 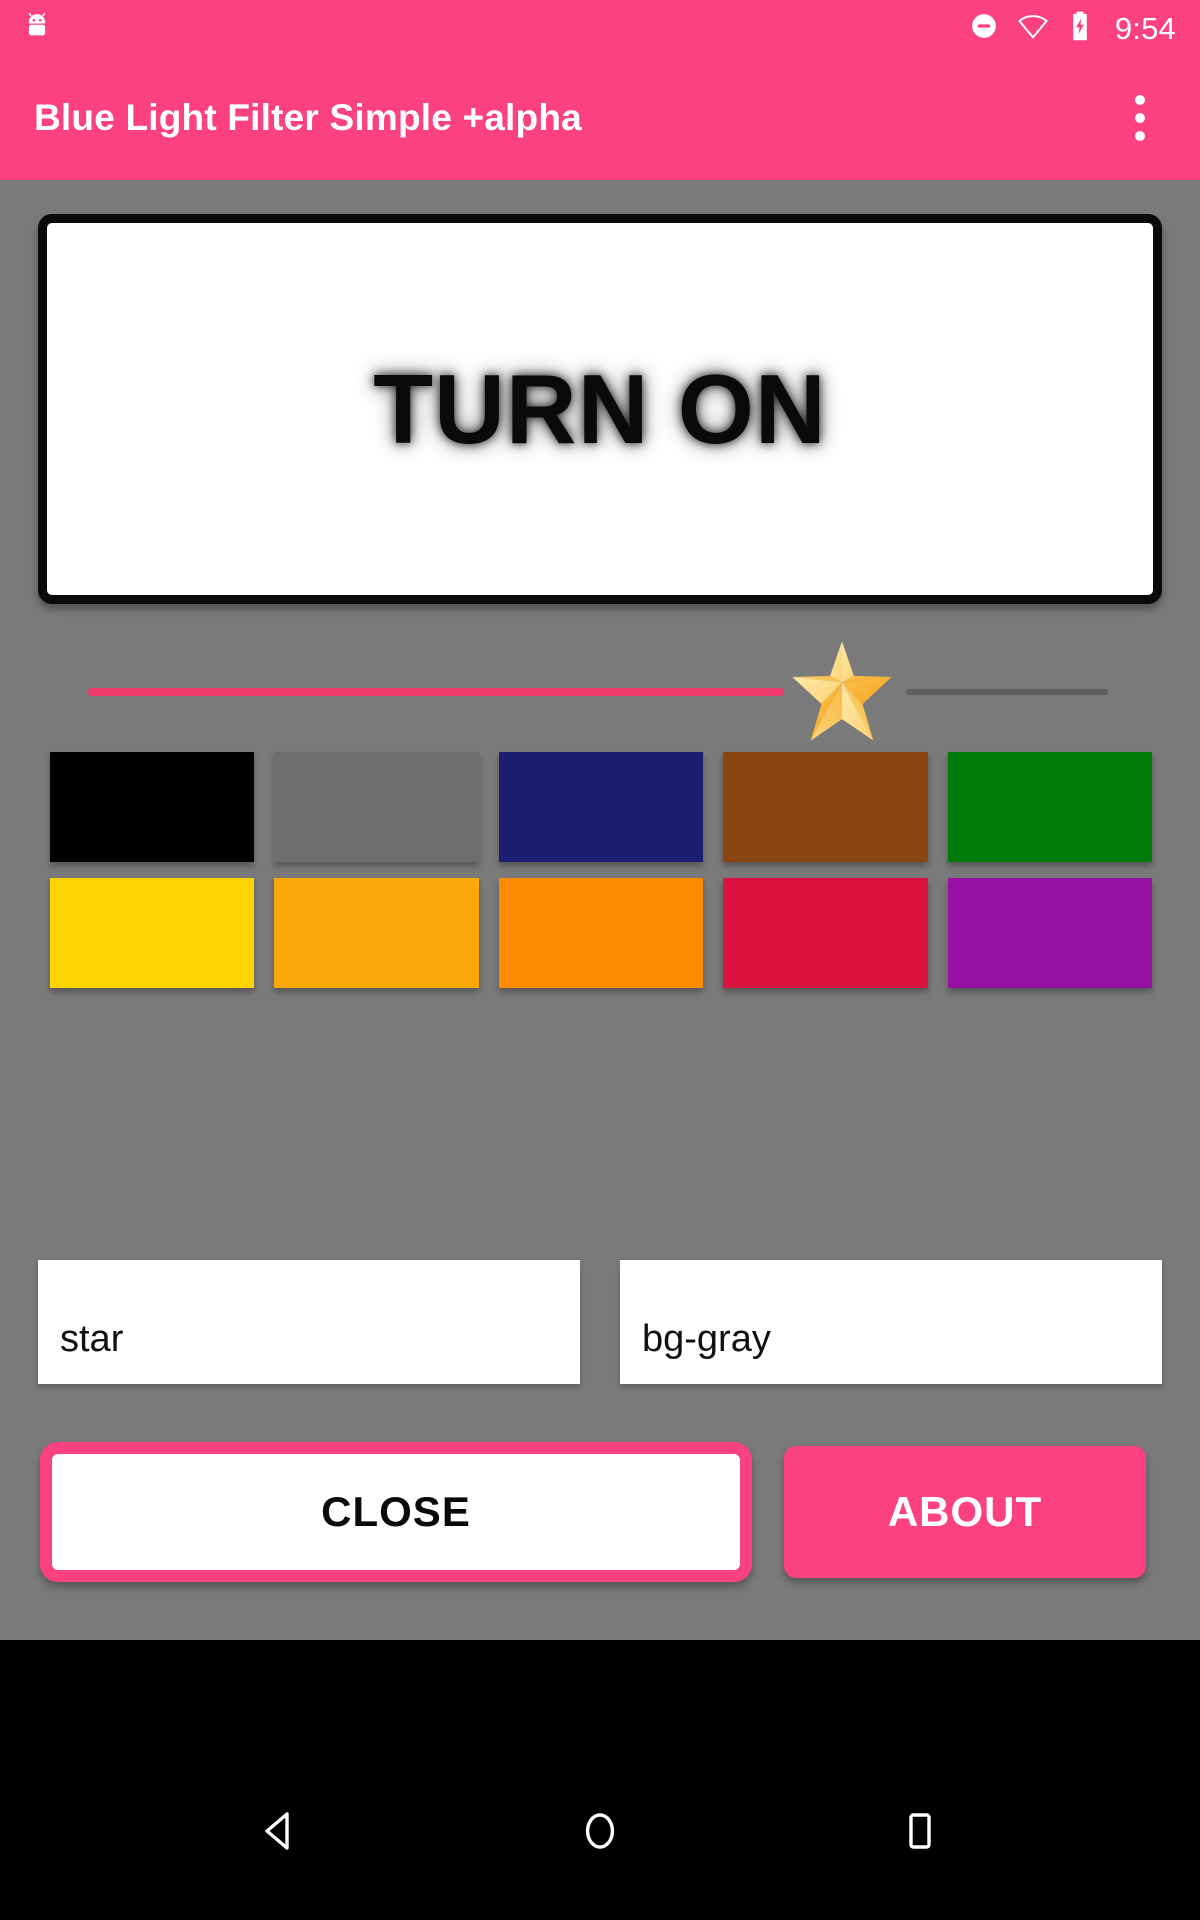 I want to click on slider-filled-track, so click(x=436, y=692).